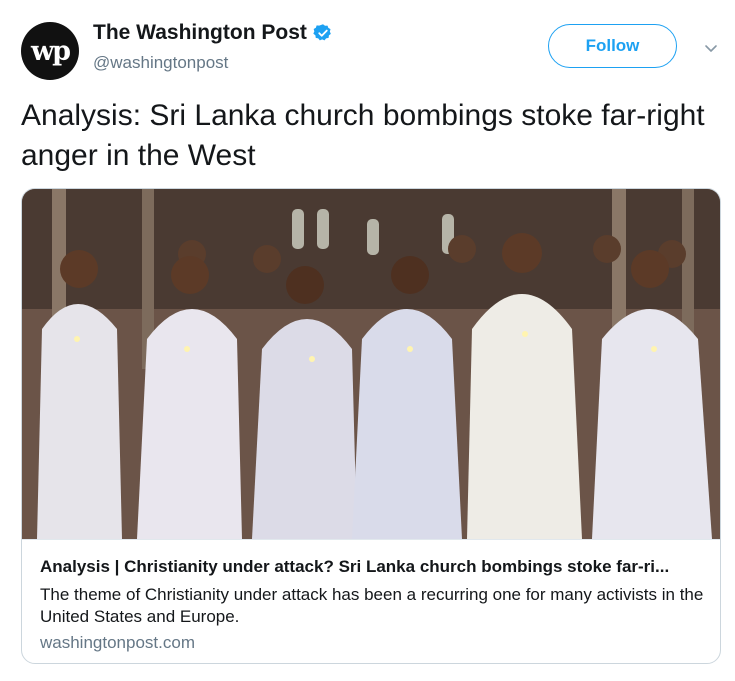 The image size is (735, 681). What do you see at coordinates (200, 33) in the screenshot?
I see `author-name: The Washington Post` at bounding box center [200, 33].